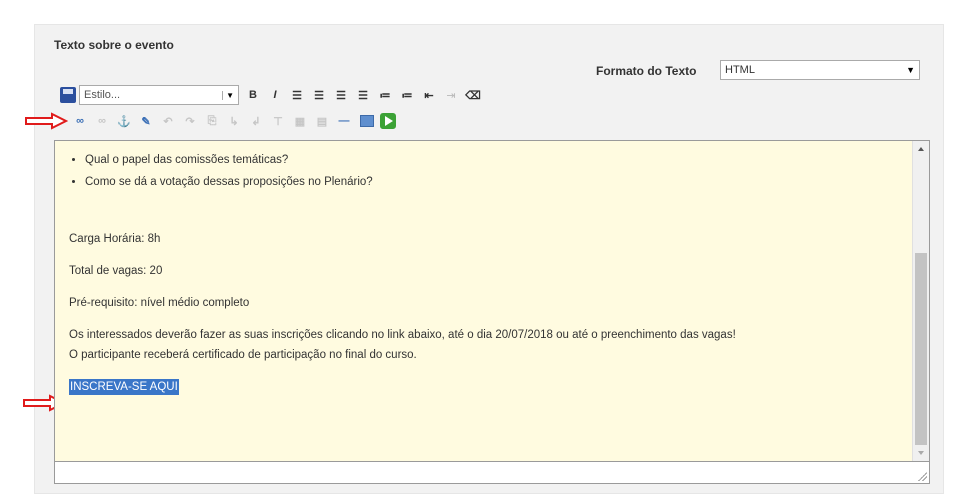  What do you see at coordinates (256, 121) in the screenshot?
I see `split-icon: ↲` at bounding box center [256, 121].